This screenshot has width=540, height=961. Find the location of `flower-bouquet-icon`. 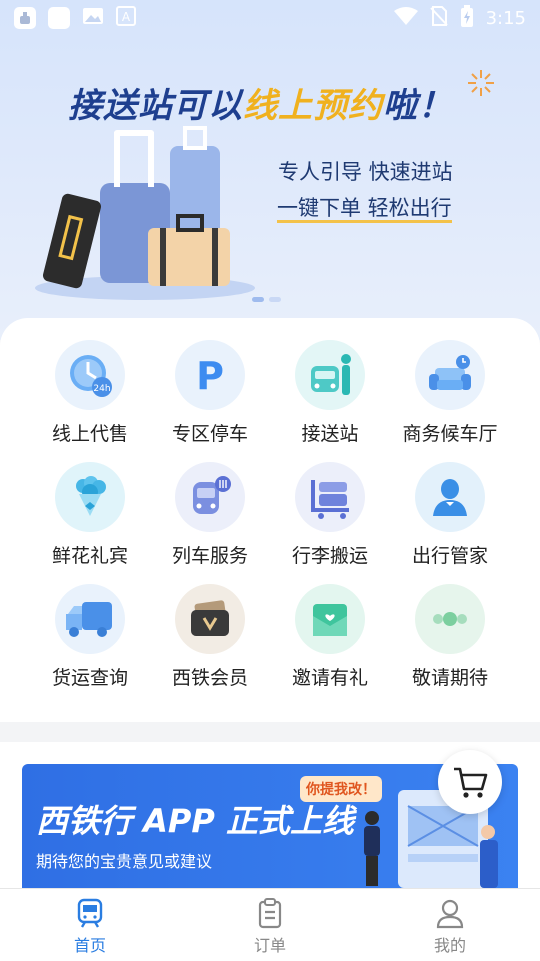

flower-bouquet-icon is located at coordinates (90, 497).